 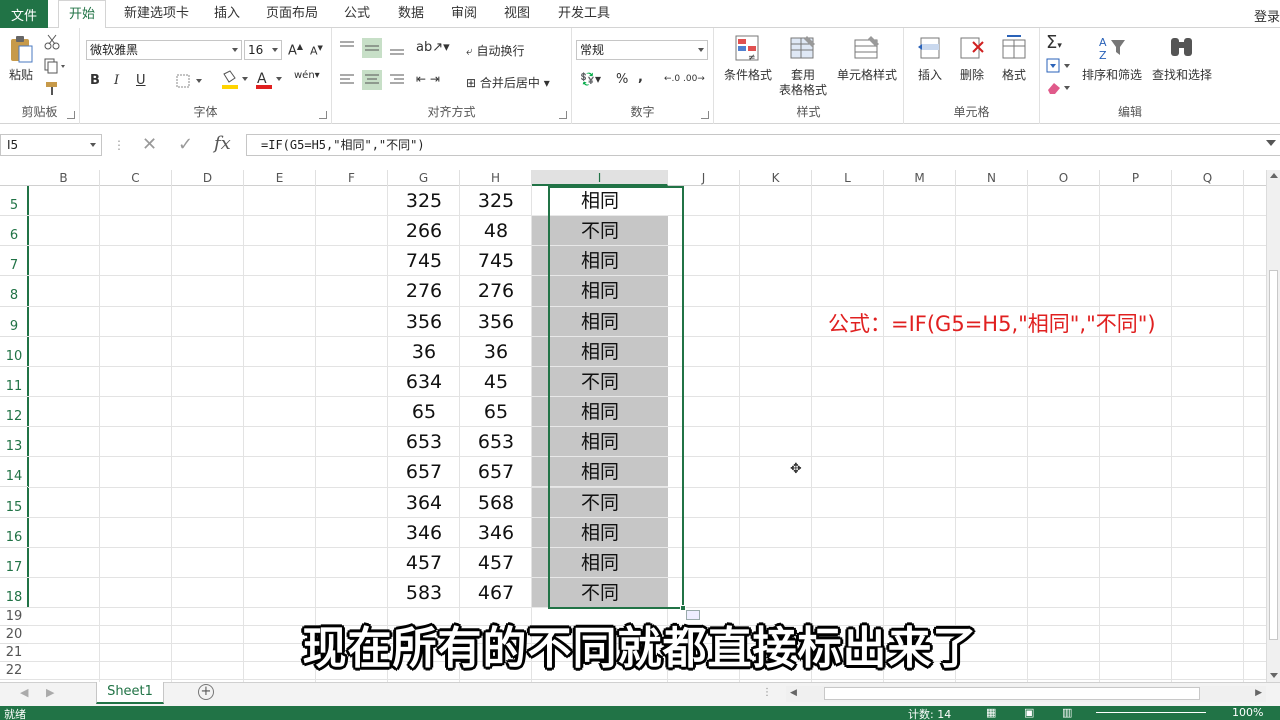 I want to click on cell-styles-button: 单元格样式, so click(x=867, y=58).